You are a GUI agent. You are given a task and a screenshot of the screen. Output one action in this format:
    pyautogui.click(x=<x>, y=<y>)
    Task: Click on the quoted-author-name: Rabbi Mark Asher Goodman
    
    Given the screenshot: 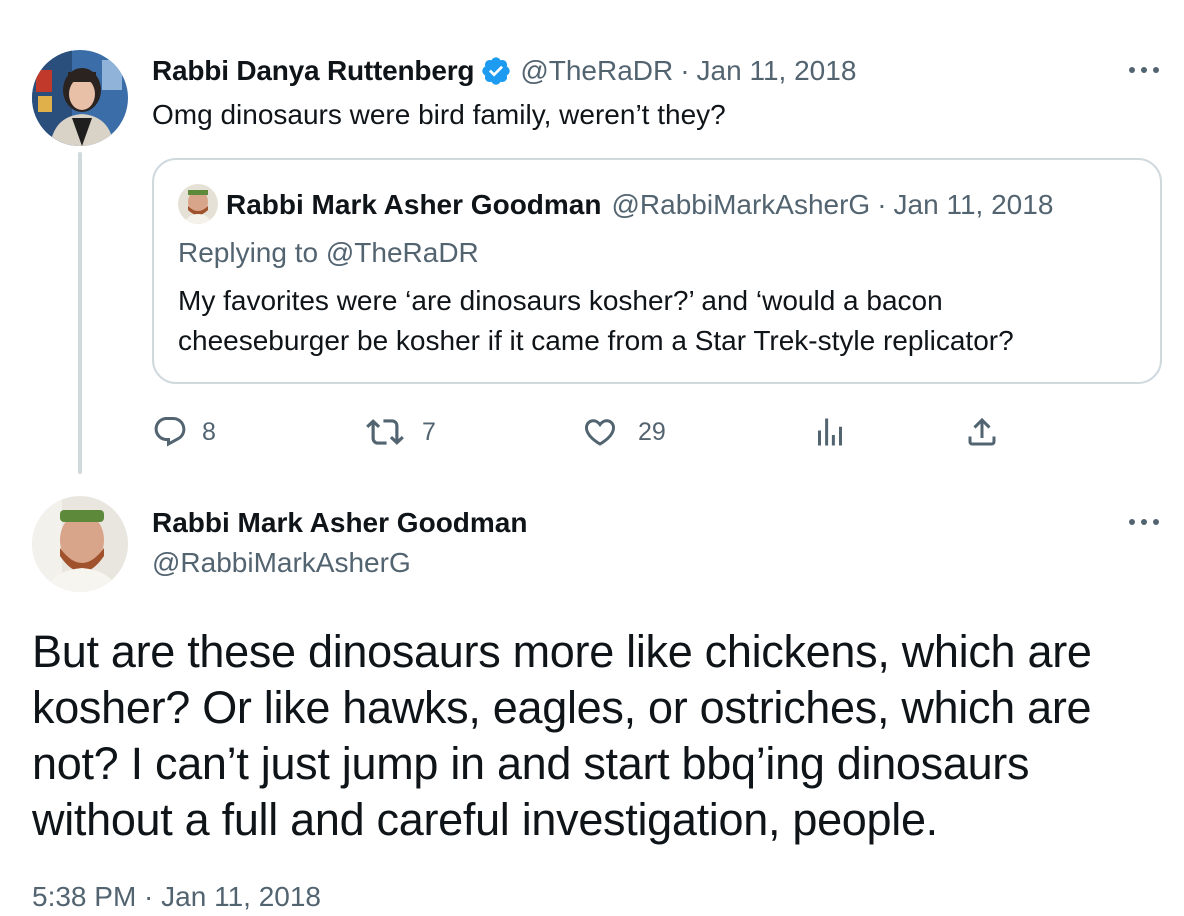 What is the action you would take?
    pyautogui.click(x=414, y=204)
    